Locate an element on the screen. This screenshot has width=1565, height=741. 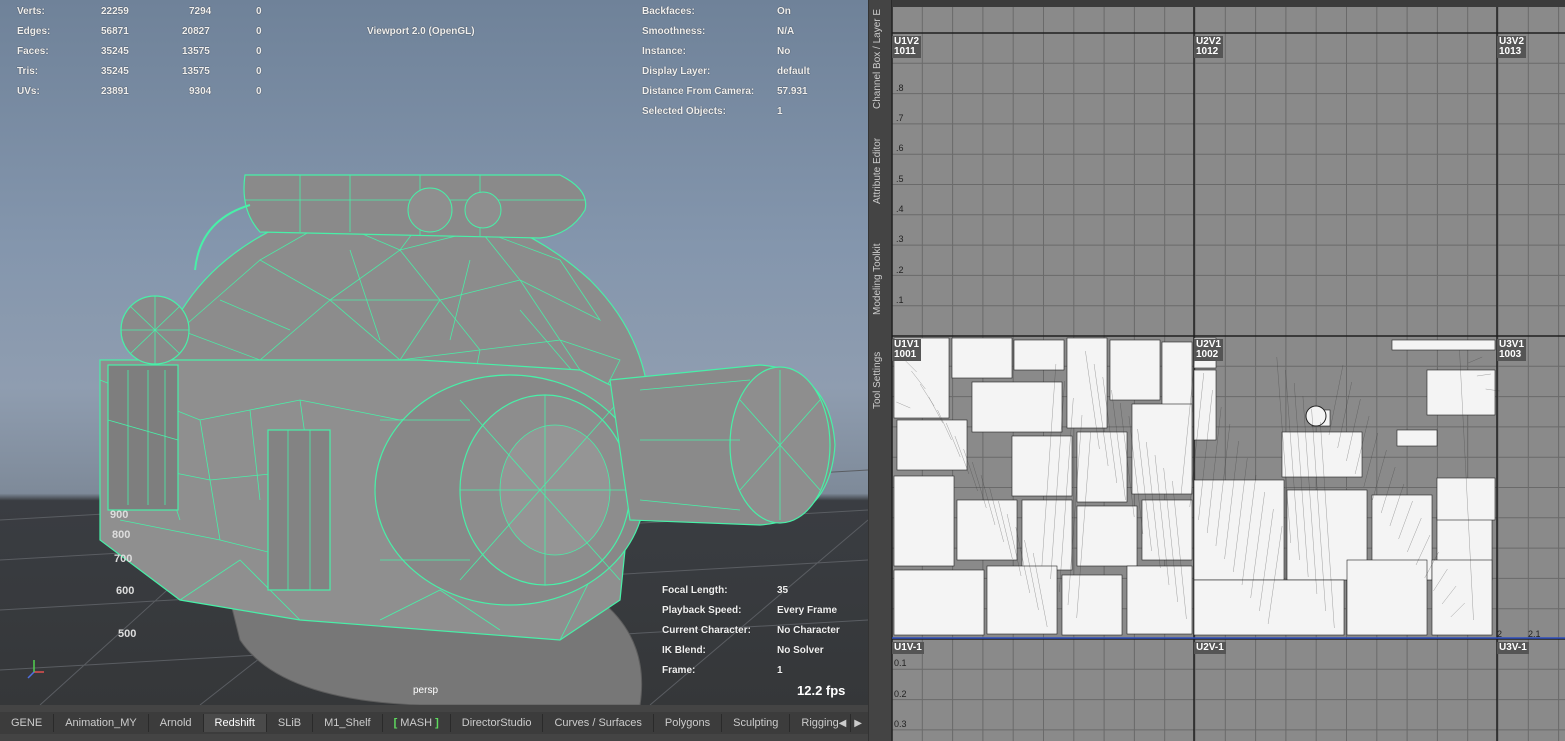
hud-ik-value: No Solver is located at coordinates (800, 650).